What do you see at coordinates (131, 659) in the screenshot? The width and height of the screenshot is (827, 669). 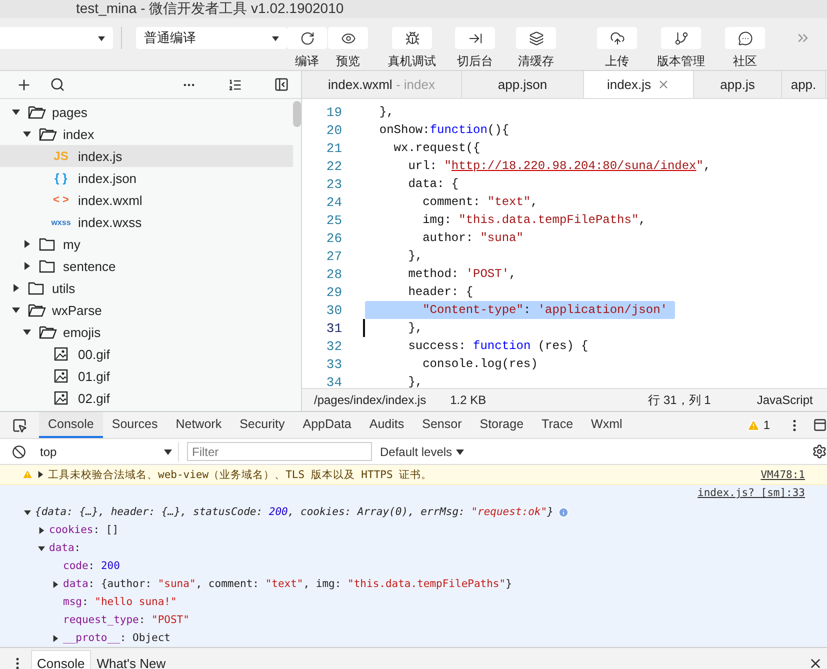 I see `drawer-tab: What's New` at bounding box center [131, 659].